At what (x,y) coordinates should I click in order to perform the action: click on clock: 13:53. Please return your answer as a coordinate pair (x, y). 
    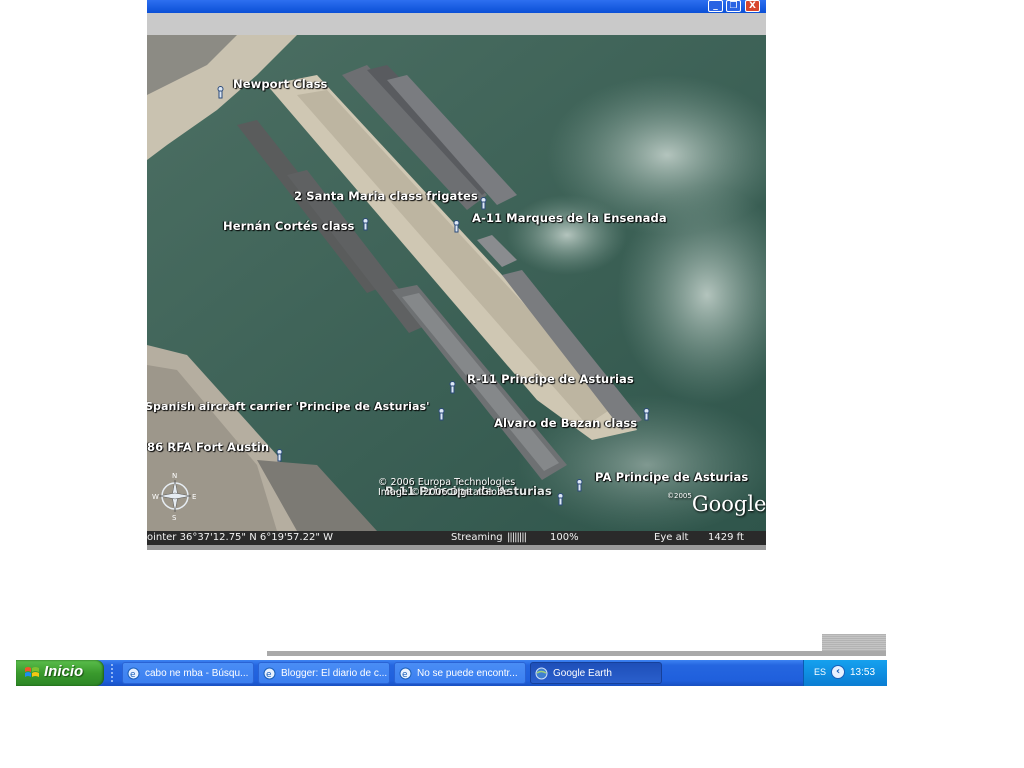
    Looking at the image, I should click on (862, 672).